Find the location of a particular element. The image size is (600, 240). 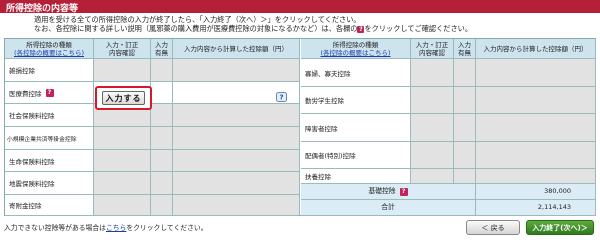

back-button: ＜ 戻る is located at coordinates (493, 227).